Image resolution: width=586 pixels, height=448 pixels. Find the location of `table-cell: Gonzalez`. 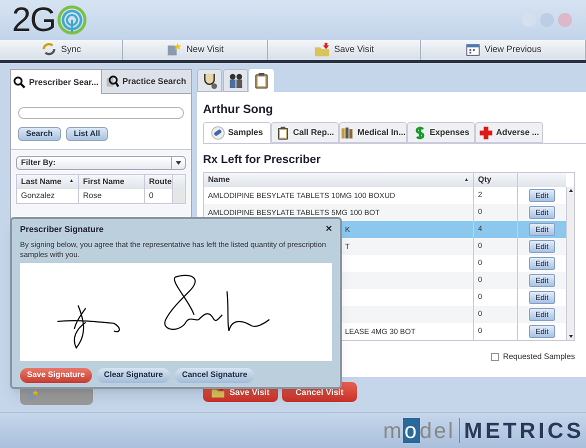

table-cell: Gonzalez is located at coordinates (48, 196).